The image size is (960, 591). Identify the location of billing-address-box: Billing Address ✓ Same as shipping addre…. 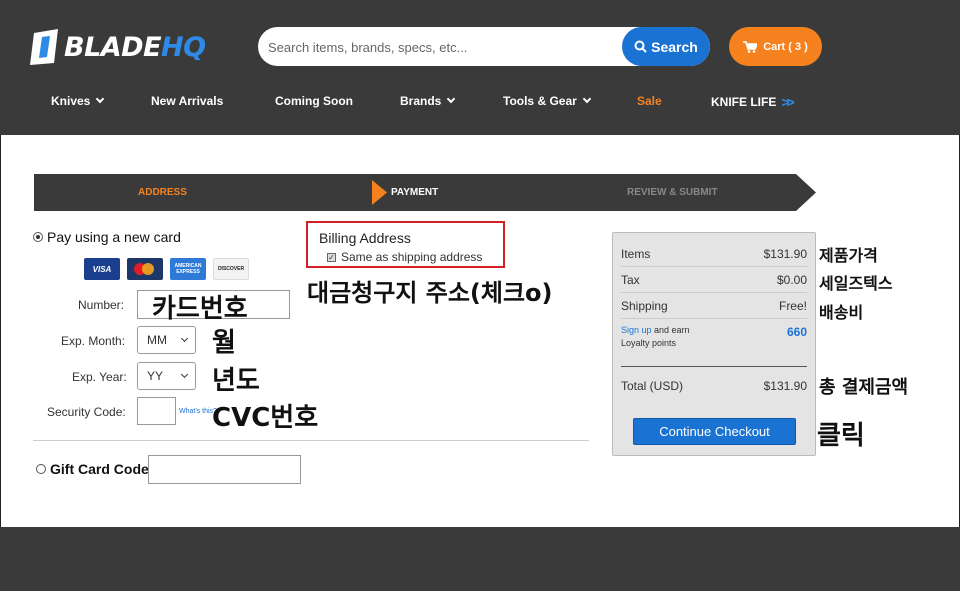
(405, 244).